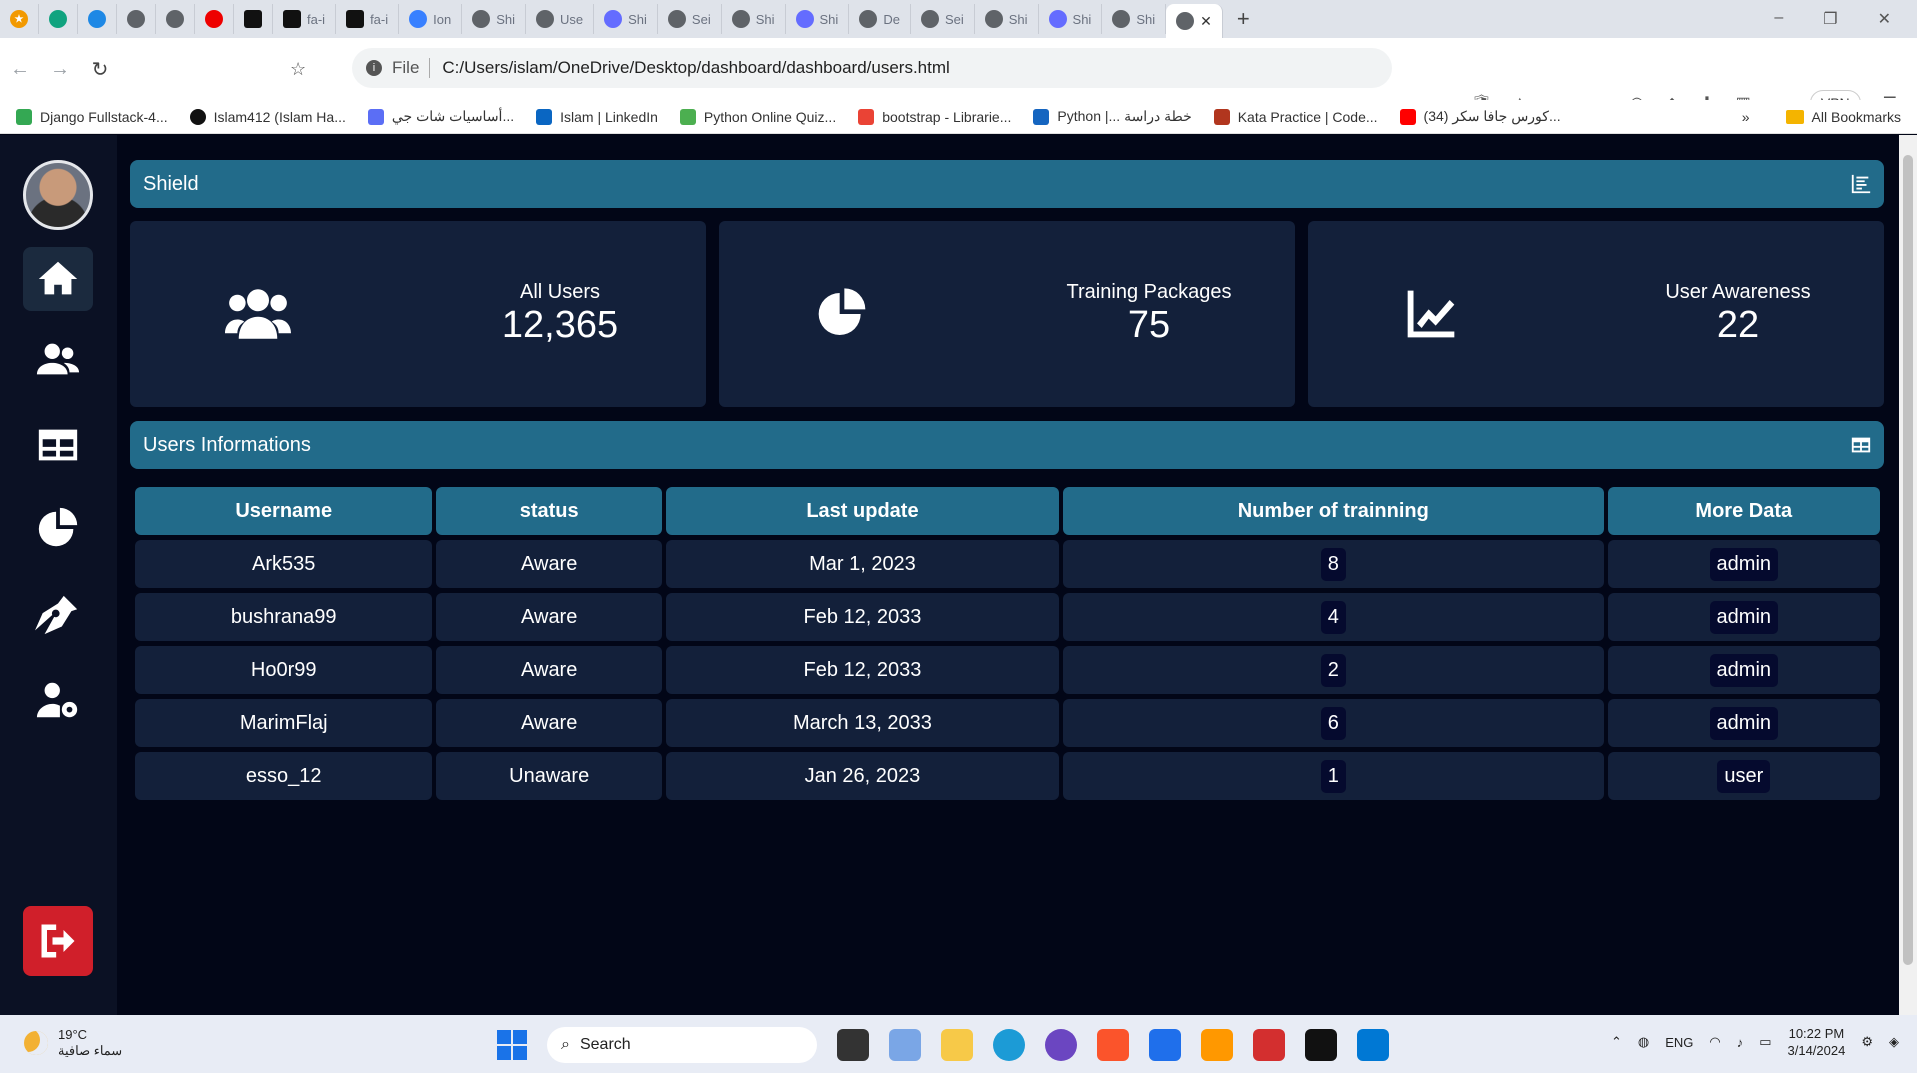 The image size is (1917, 1073). I want to click on close-tab-icon: ✕, so click(1206, 21).